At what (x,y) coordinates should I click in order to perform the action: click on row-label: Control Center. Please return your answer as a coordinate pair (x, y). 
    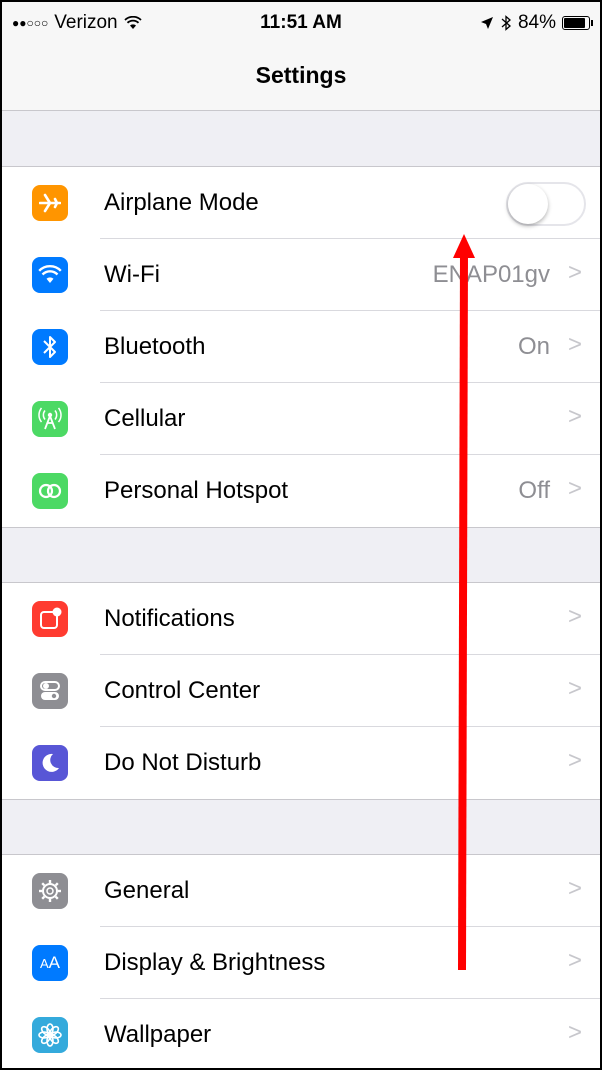
    Looking at the image, I should click on (182, 690).